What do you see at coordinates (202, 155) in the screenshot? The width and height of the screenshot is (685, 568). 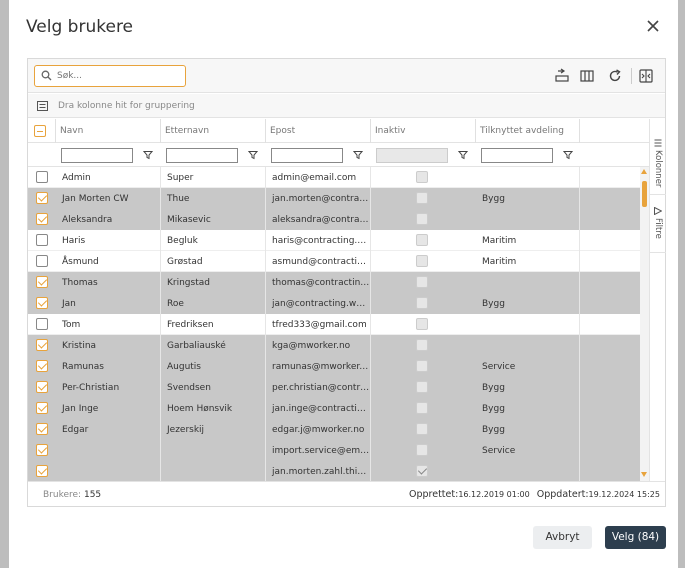 I see `filter-input-etternavn` at bounding box center [202, 155].